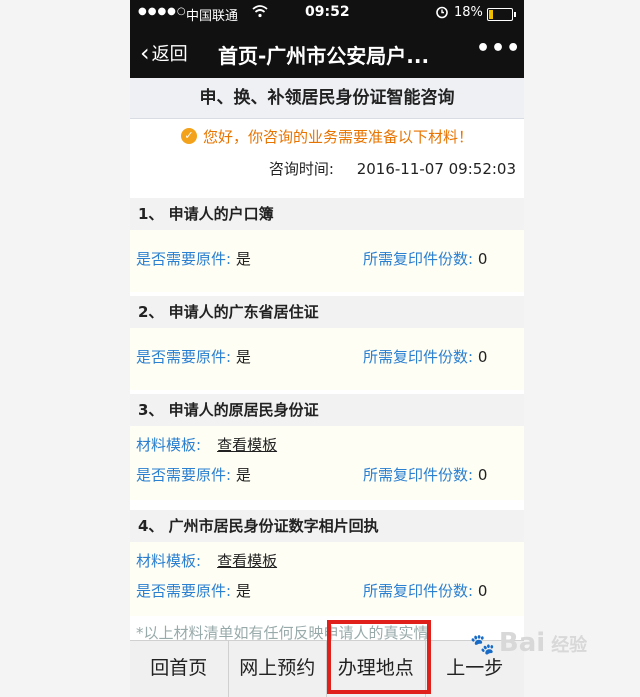  I want to click on check-circle-icon: ✓, so click(188, 136).